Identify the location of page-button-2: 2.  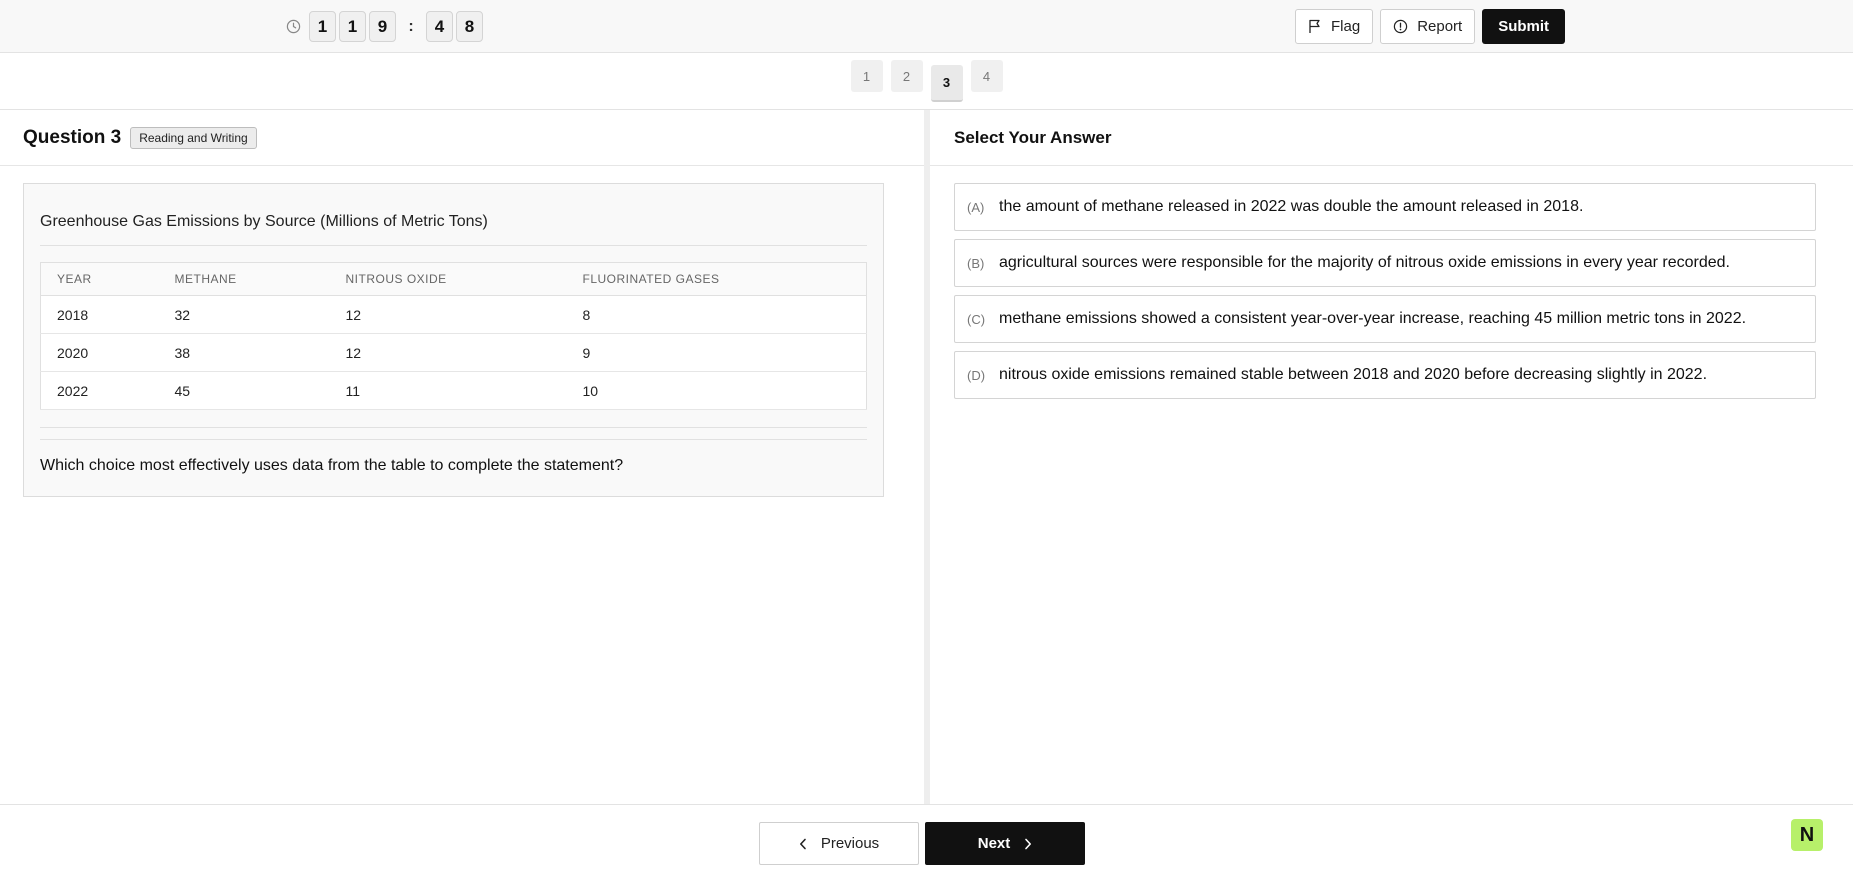
(906, 76).